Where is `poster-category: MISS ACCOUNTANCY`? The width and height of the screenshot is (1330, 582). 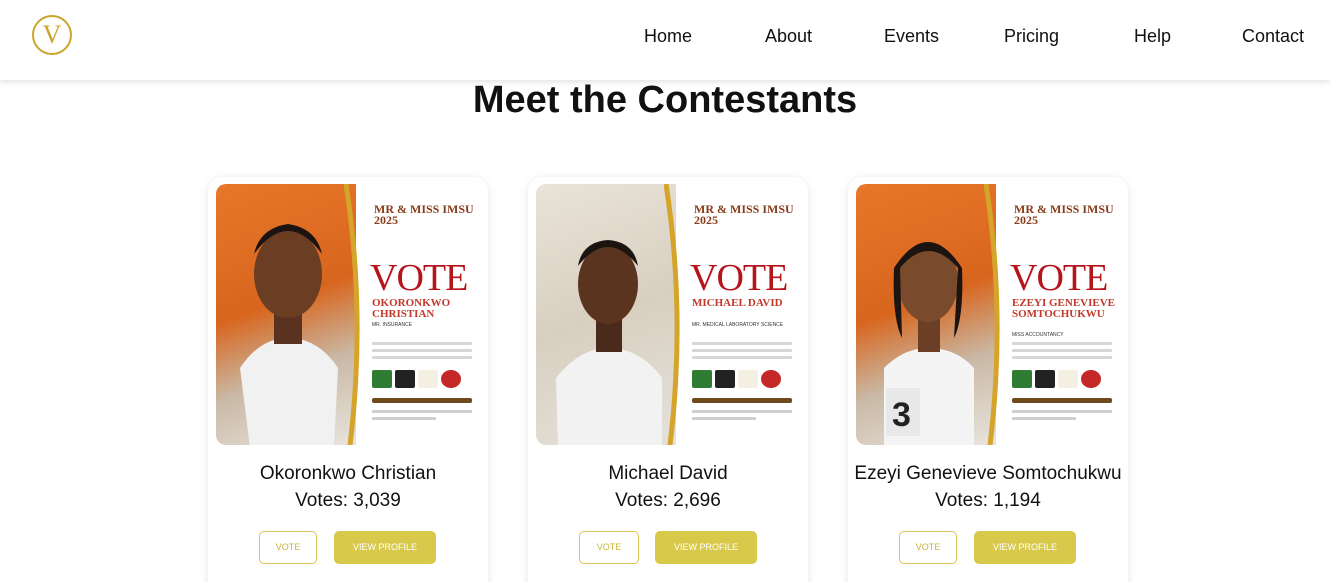
poster-category: MISS ACCOUNTANCY is located at coordinates (1038, 335).